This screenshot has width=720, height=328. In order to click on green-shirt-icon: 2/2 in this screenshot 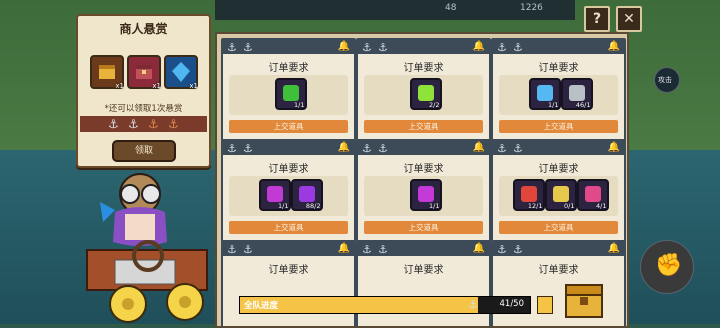, I will do `click(425, 94)`.